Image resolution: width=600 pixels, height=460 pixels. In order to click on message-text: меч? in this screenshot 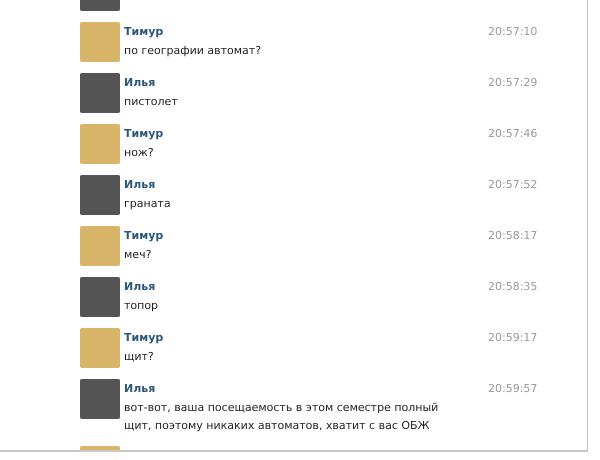, I will do `click(138, 255)`.